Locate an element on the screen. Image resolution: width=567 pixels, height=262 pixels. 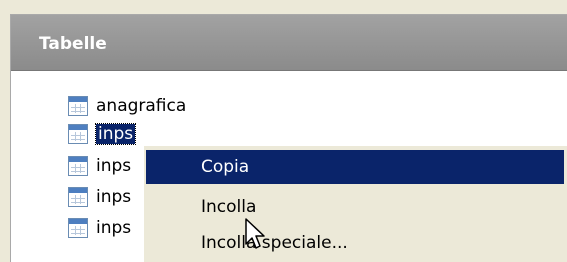
panel-title: Tabelle is located at coordinates (73, 44).